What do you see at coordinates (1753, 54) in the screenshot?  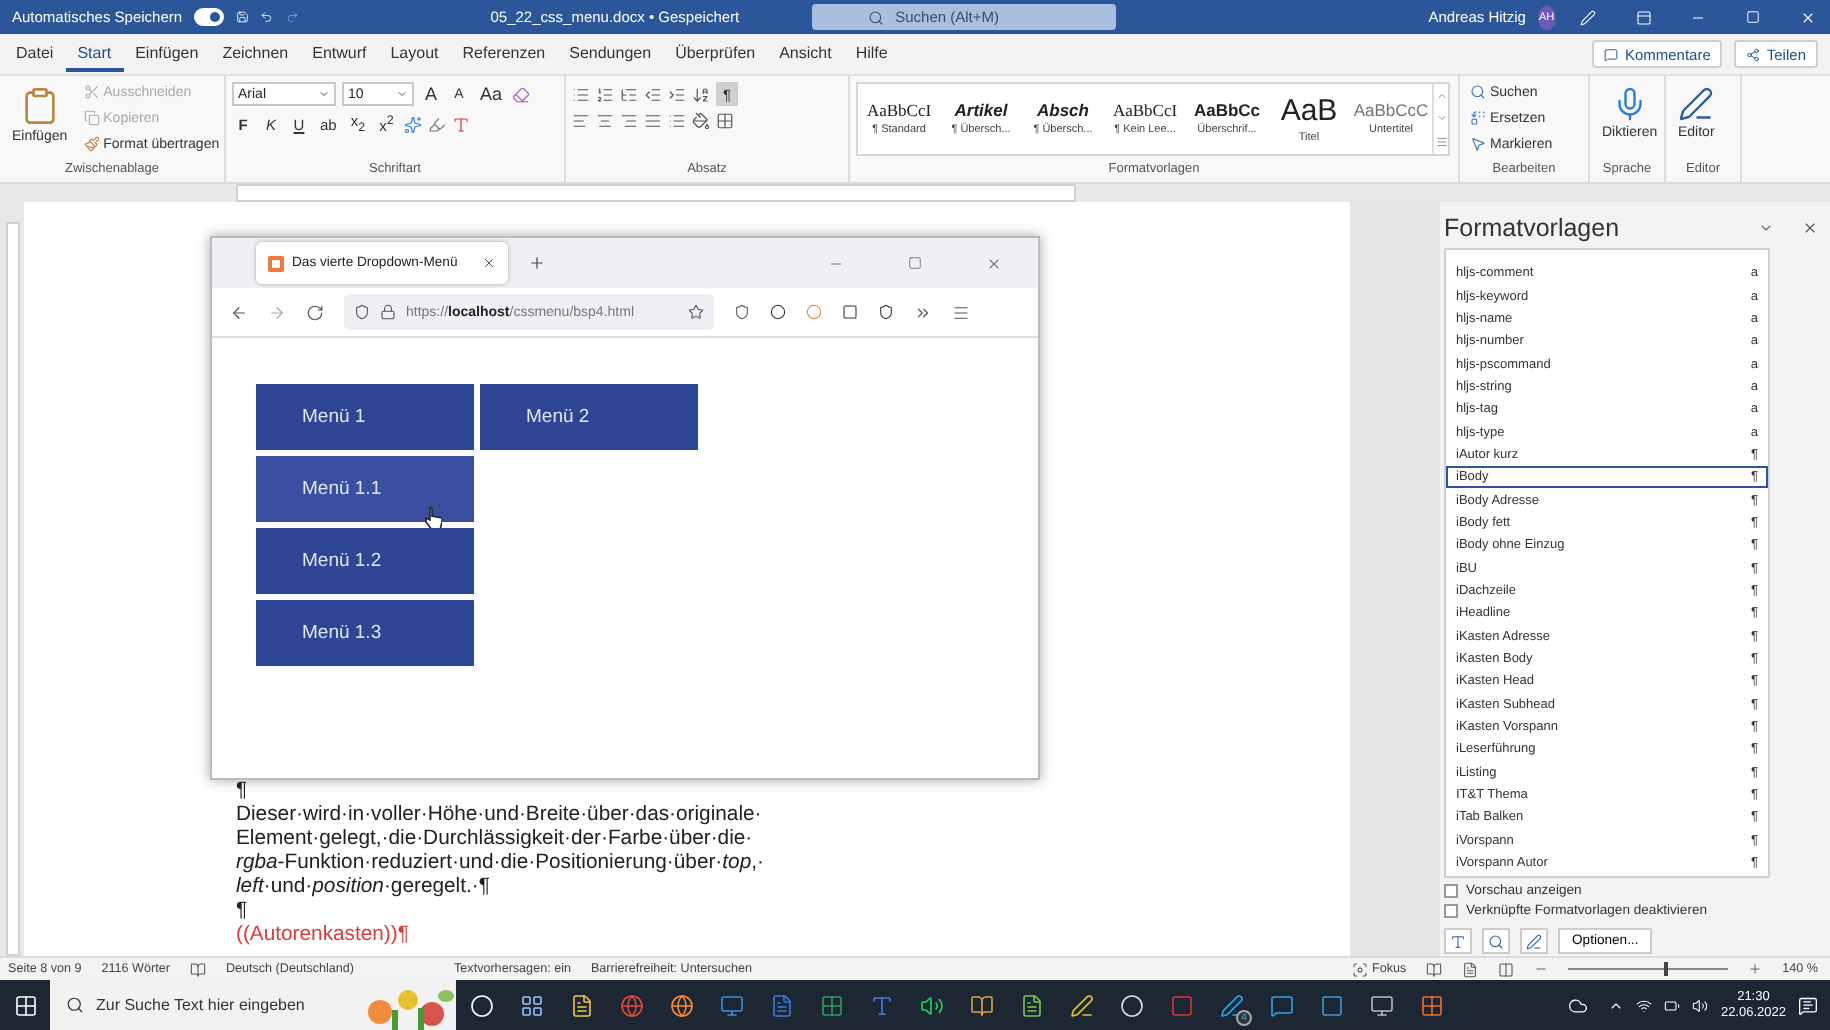 I see `share-icon` at bounding box center [1753, 54].